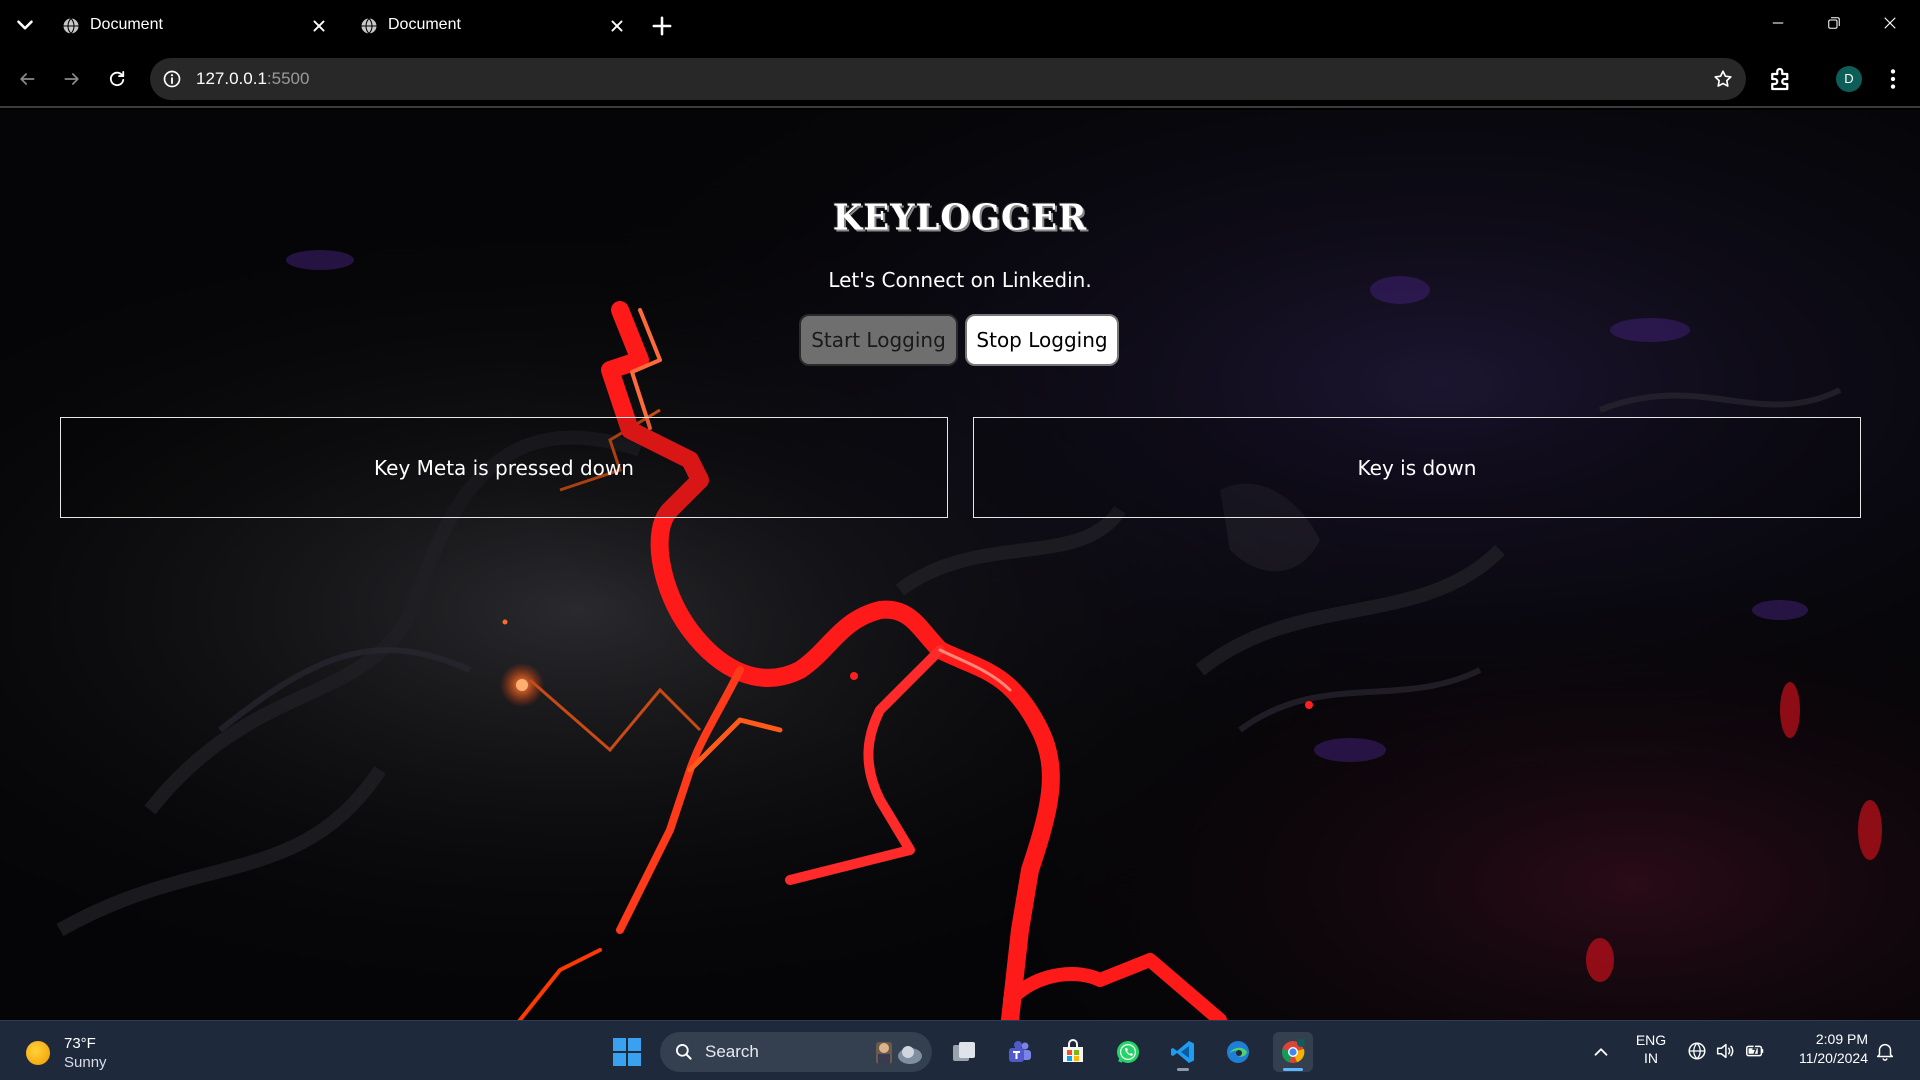 Image resolution: width=1920 pixels, height=1080 pixels. Describe the element at coordinates (1841, 1039) in the screenshot. I see `clock-time: 2:09 PM` at that location.